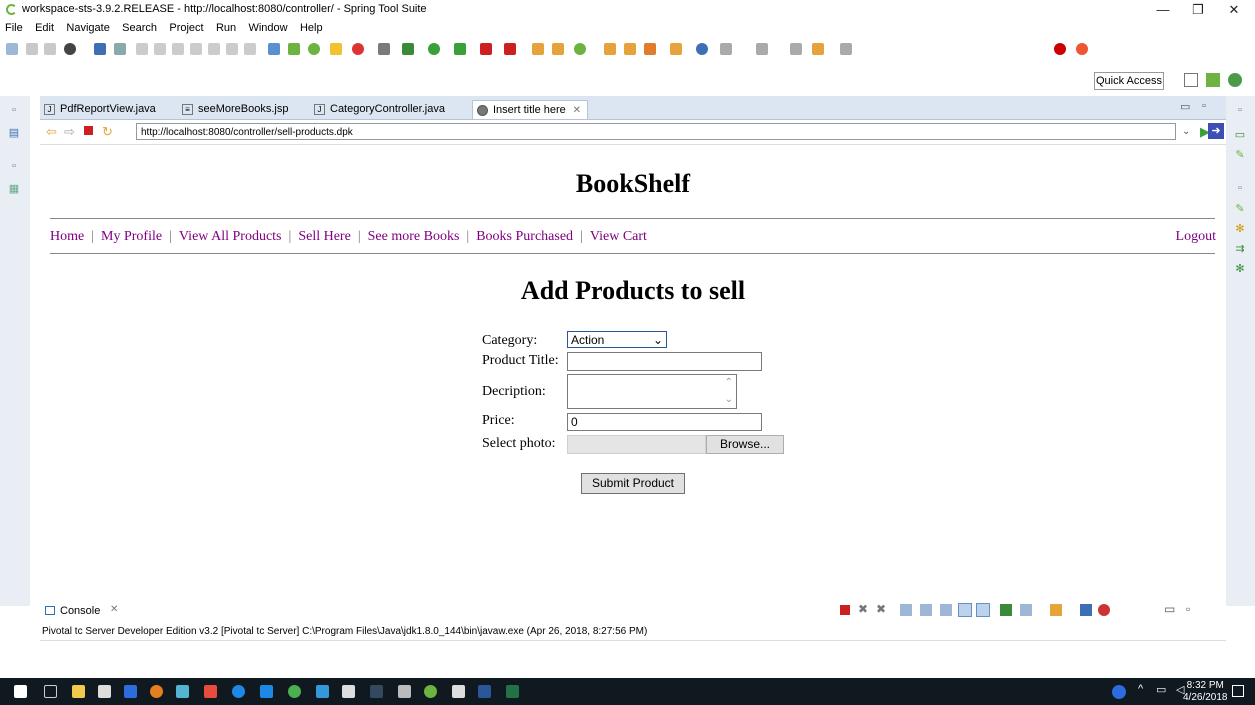  What do you see at coordinates (633, 611) in the screenshot?
I see `console-view-tab: Console ✕ ✖ ✖ ▭ ▫` at bounding box center [633, 611].